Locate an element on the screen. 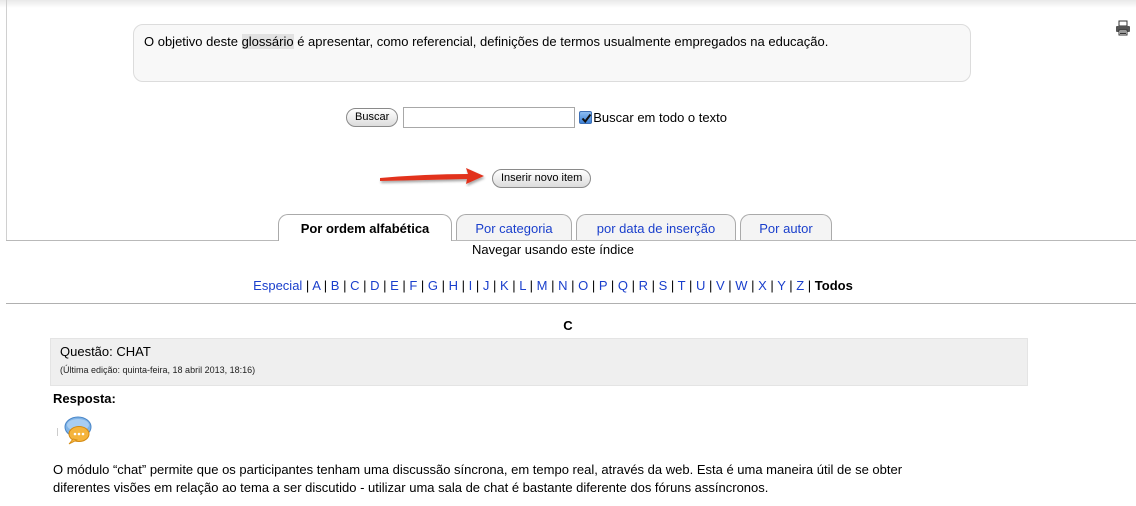 This screenshot has height=506, width=1136. arrow-right-icon is located at coordinates (432, 176).